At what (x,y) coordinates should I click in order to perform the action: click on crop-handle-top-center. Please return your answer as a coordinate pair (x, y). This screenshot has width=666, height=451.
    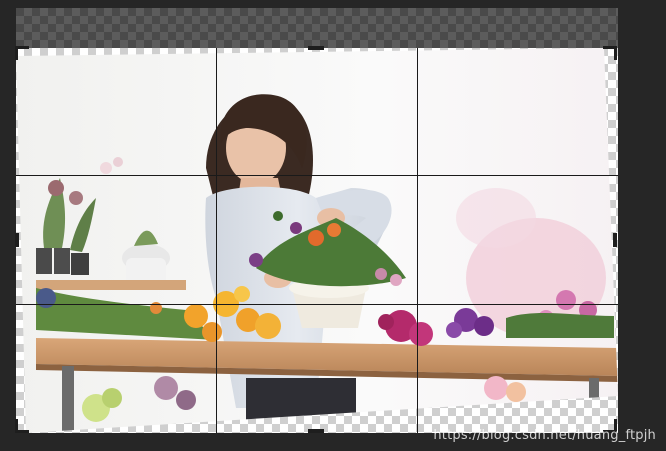
    Looking at the image, I should click on (316, 48).